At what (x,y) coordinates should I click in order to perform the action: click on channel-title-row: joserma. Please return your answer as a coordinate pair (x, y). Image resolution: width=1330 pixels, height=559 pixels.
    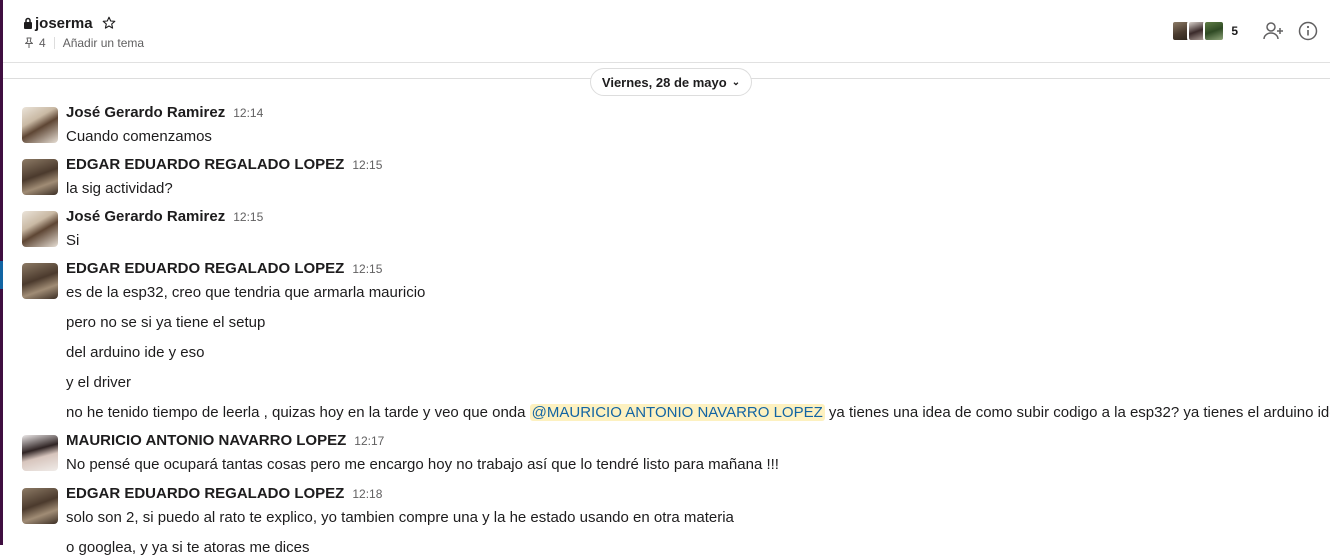
    Looking at the image, I should click on (69, 23).